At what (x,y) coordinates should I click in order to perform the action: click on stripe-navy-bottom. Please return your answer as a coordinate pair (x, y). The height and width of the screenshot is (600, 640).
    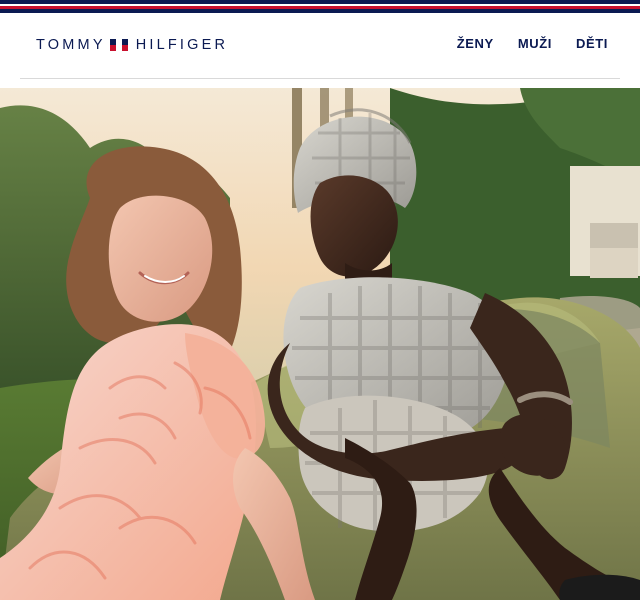
    Looking at the image, I should click on (320, 11).